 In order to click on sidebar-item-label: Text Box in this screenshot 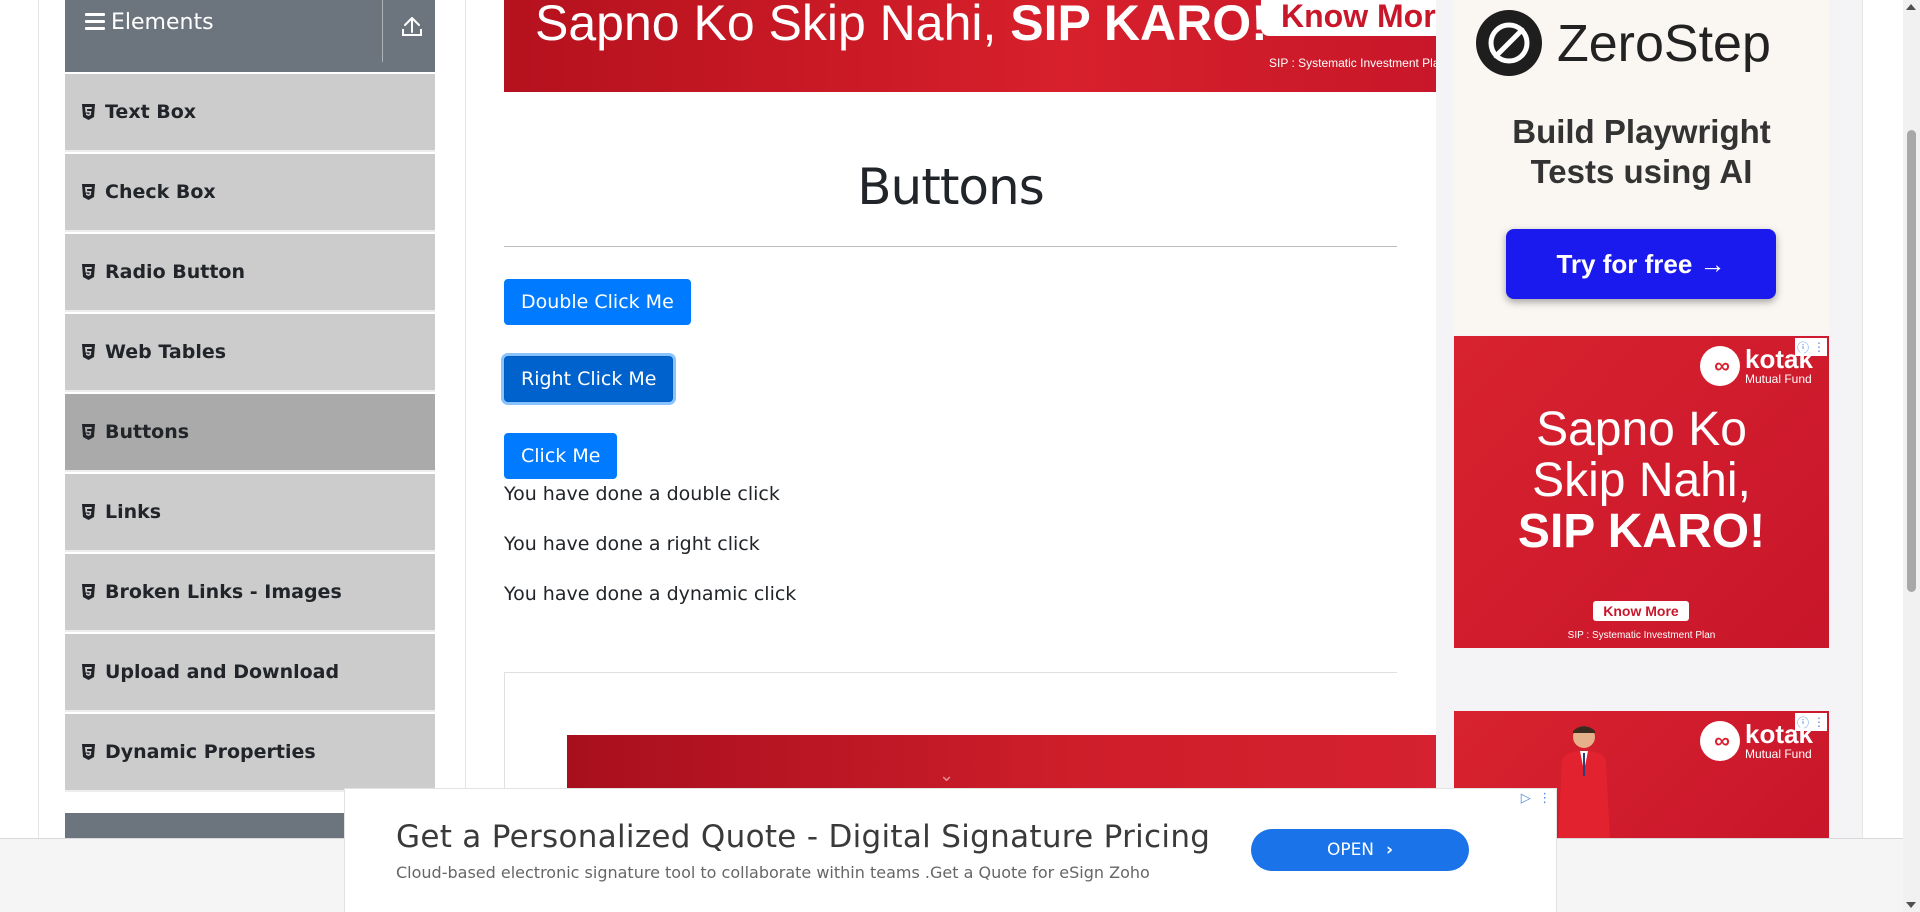, I will do `click(151, 112)`.